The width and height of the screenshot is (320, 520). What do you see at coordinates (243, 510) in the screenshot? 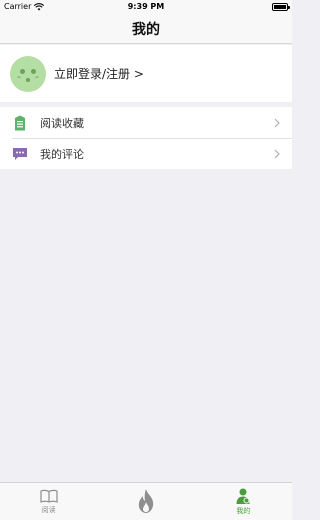
I see `tab-label: 我的` at bounding box center [243, 510].